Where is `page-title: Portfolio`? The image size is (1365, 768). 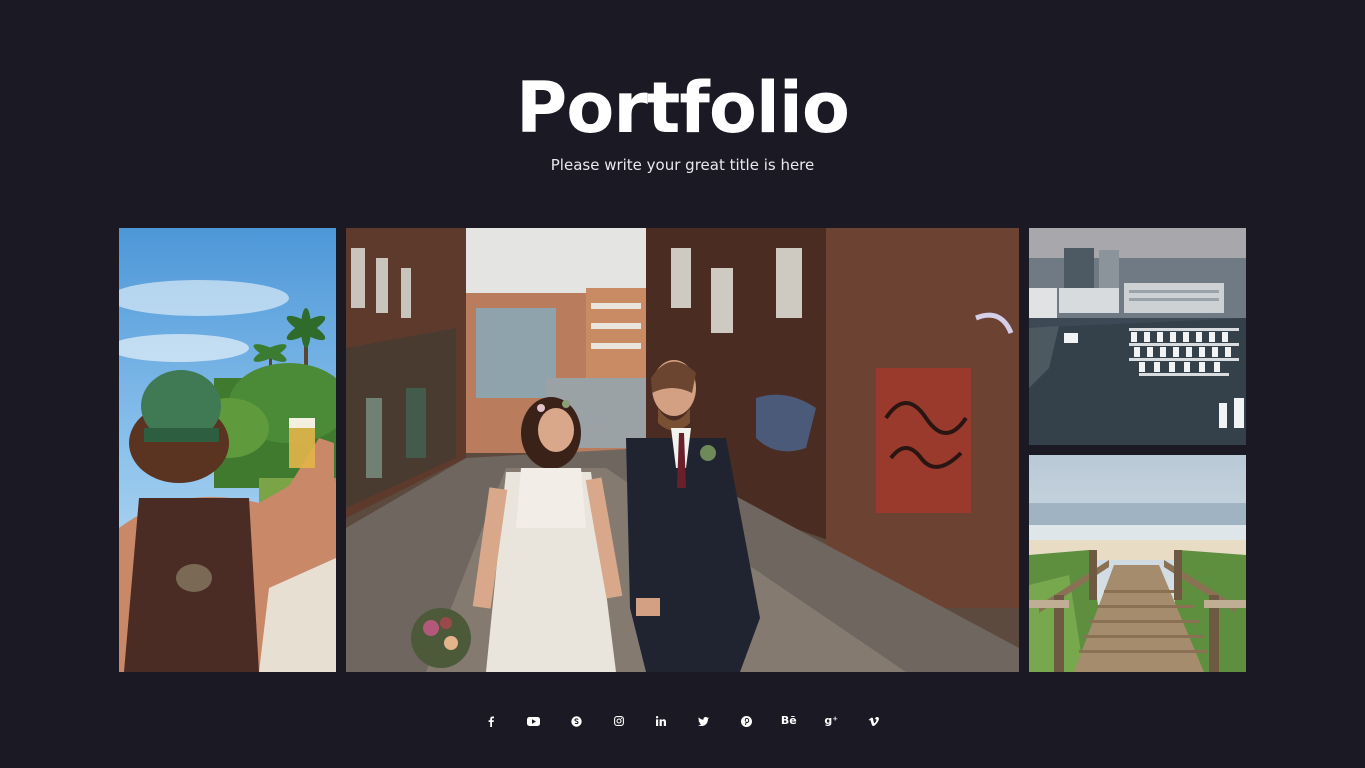 page-title: Portfolio is located at coordinates (682, 108).